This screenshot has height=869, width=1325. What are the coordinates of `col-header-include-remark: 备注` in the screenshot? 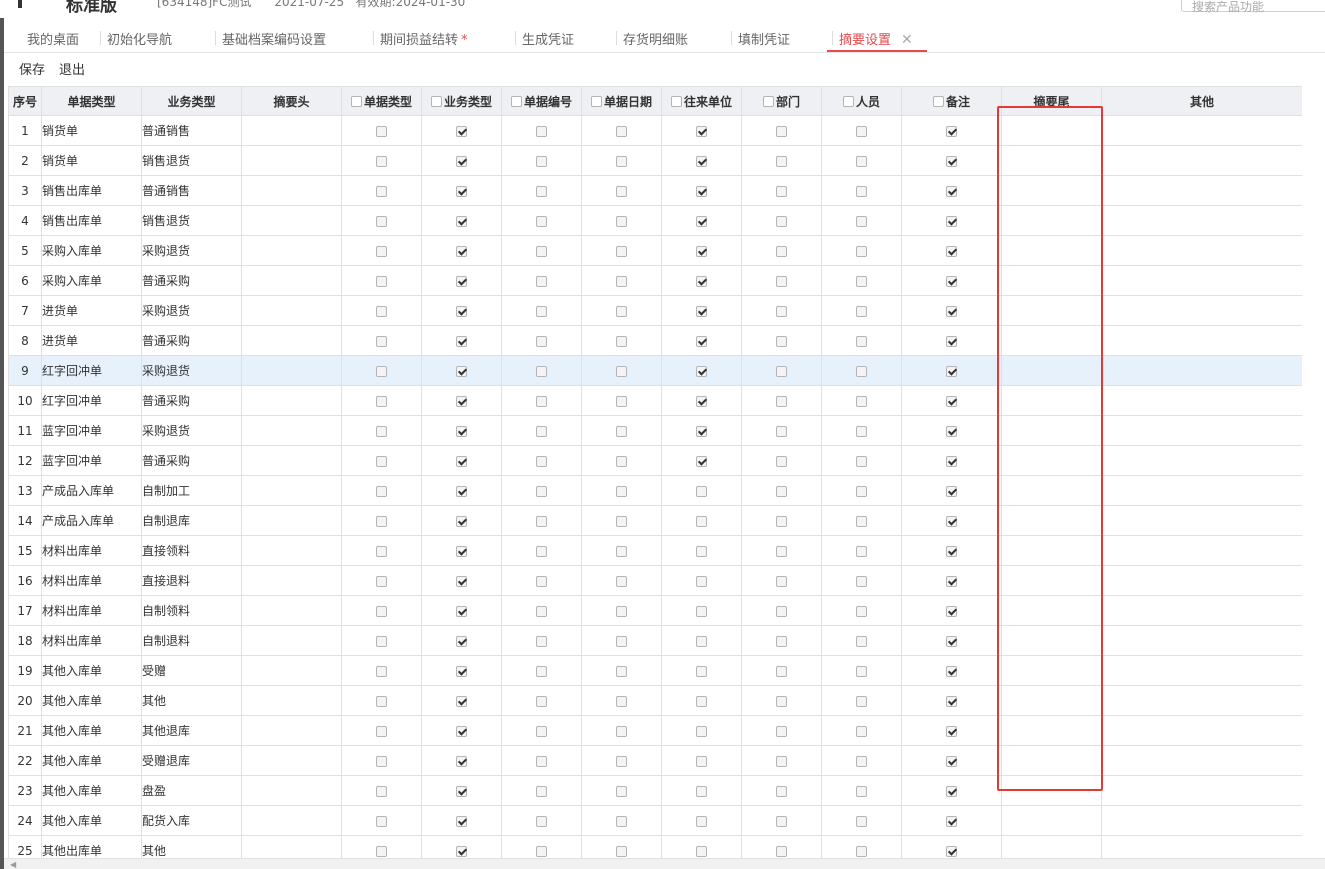 It's located at (951, 101).